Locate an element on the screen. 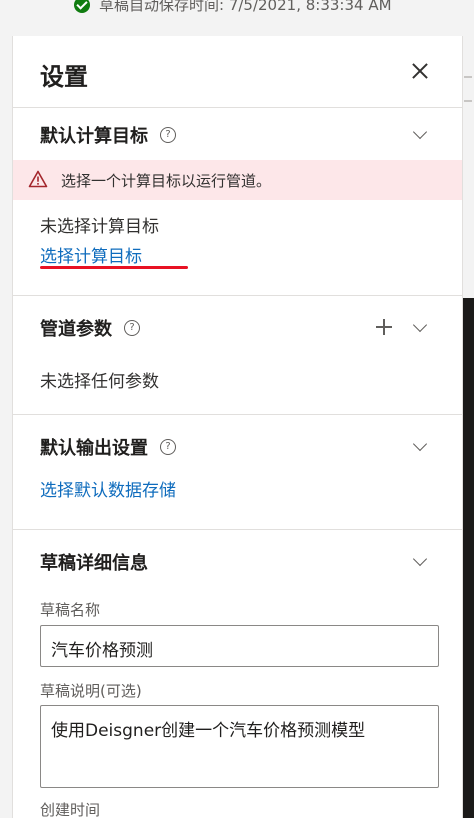 The image size is (474, 818). warning-icon is located at coordinates (38, 179).